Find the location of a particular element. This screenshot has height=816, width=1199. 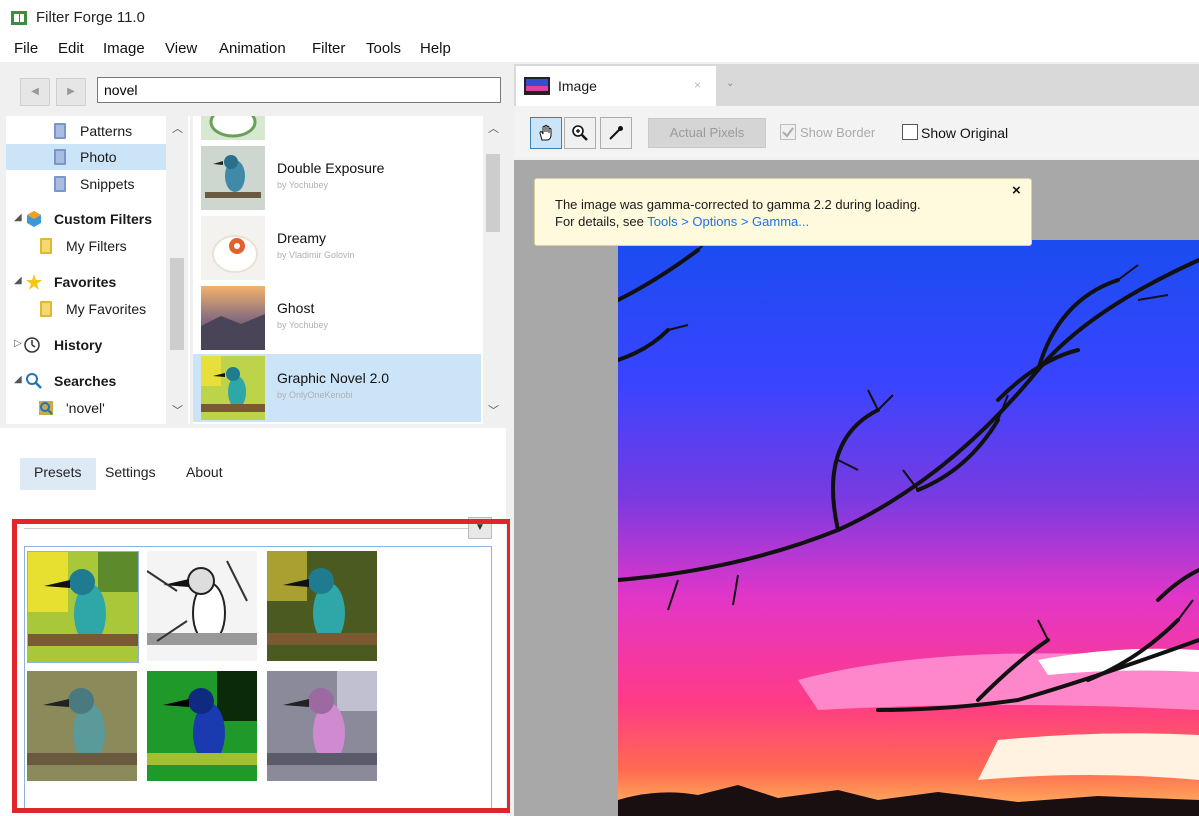

expand-arrow-icon: ▷ is located at coordinates (18, 343).